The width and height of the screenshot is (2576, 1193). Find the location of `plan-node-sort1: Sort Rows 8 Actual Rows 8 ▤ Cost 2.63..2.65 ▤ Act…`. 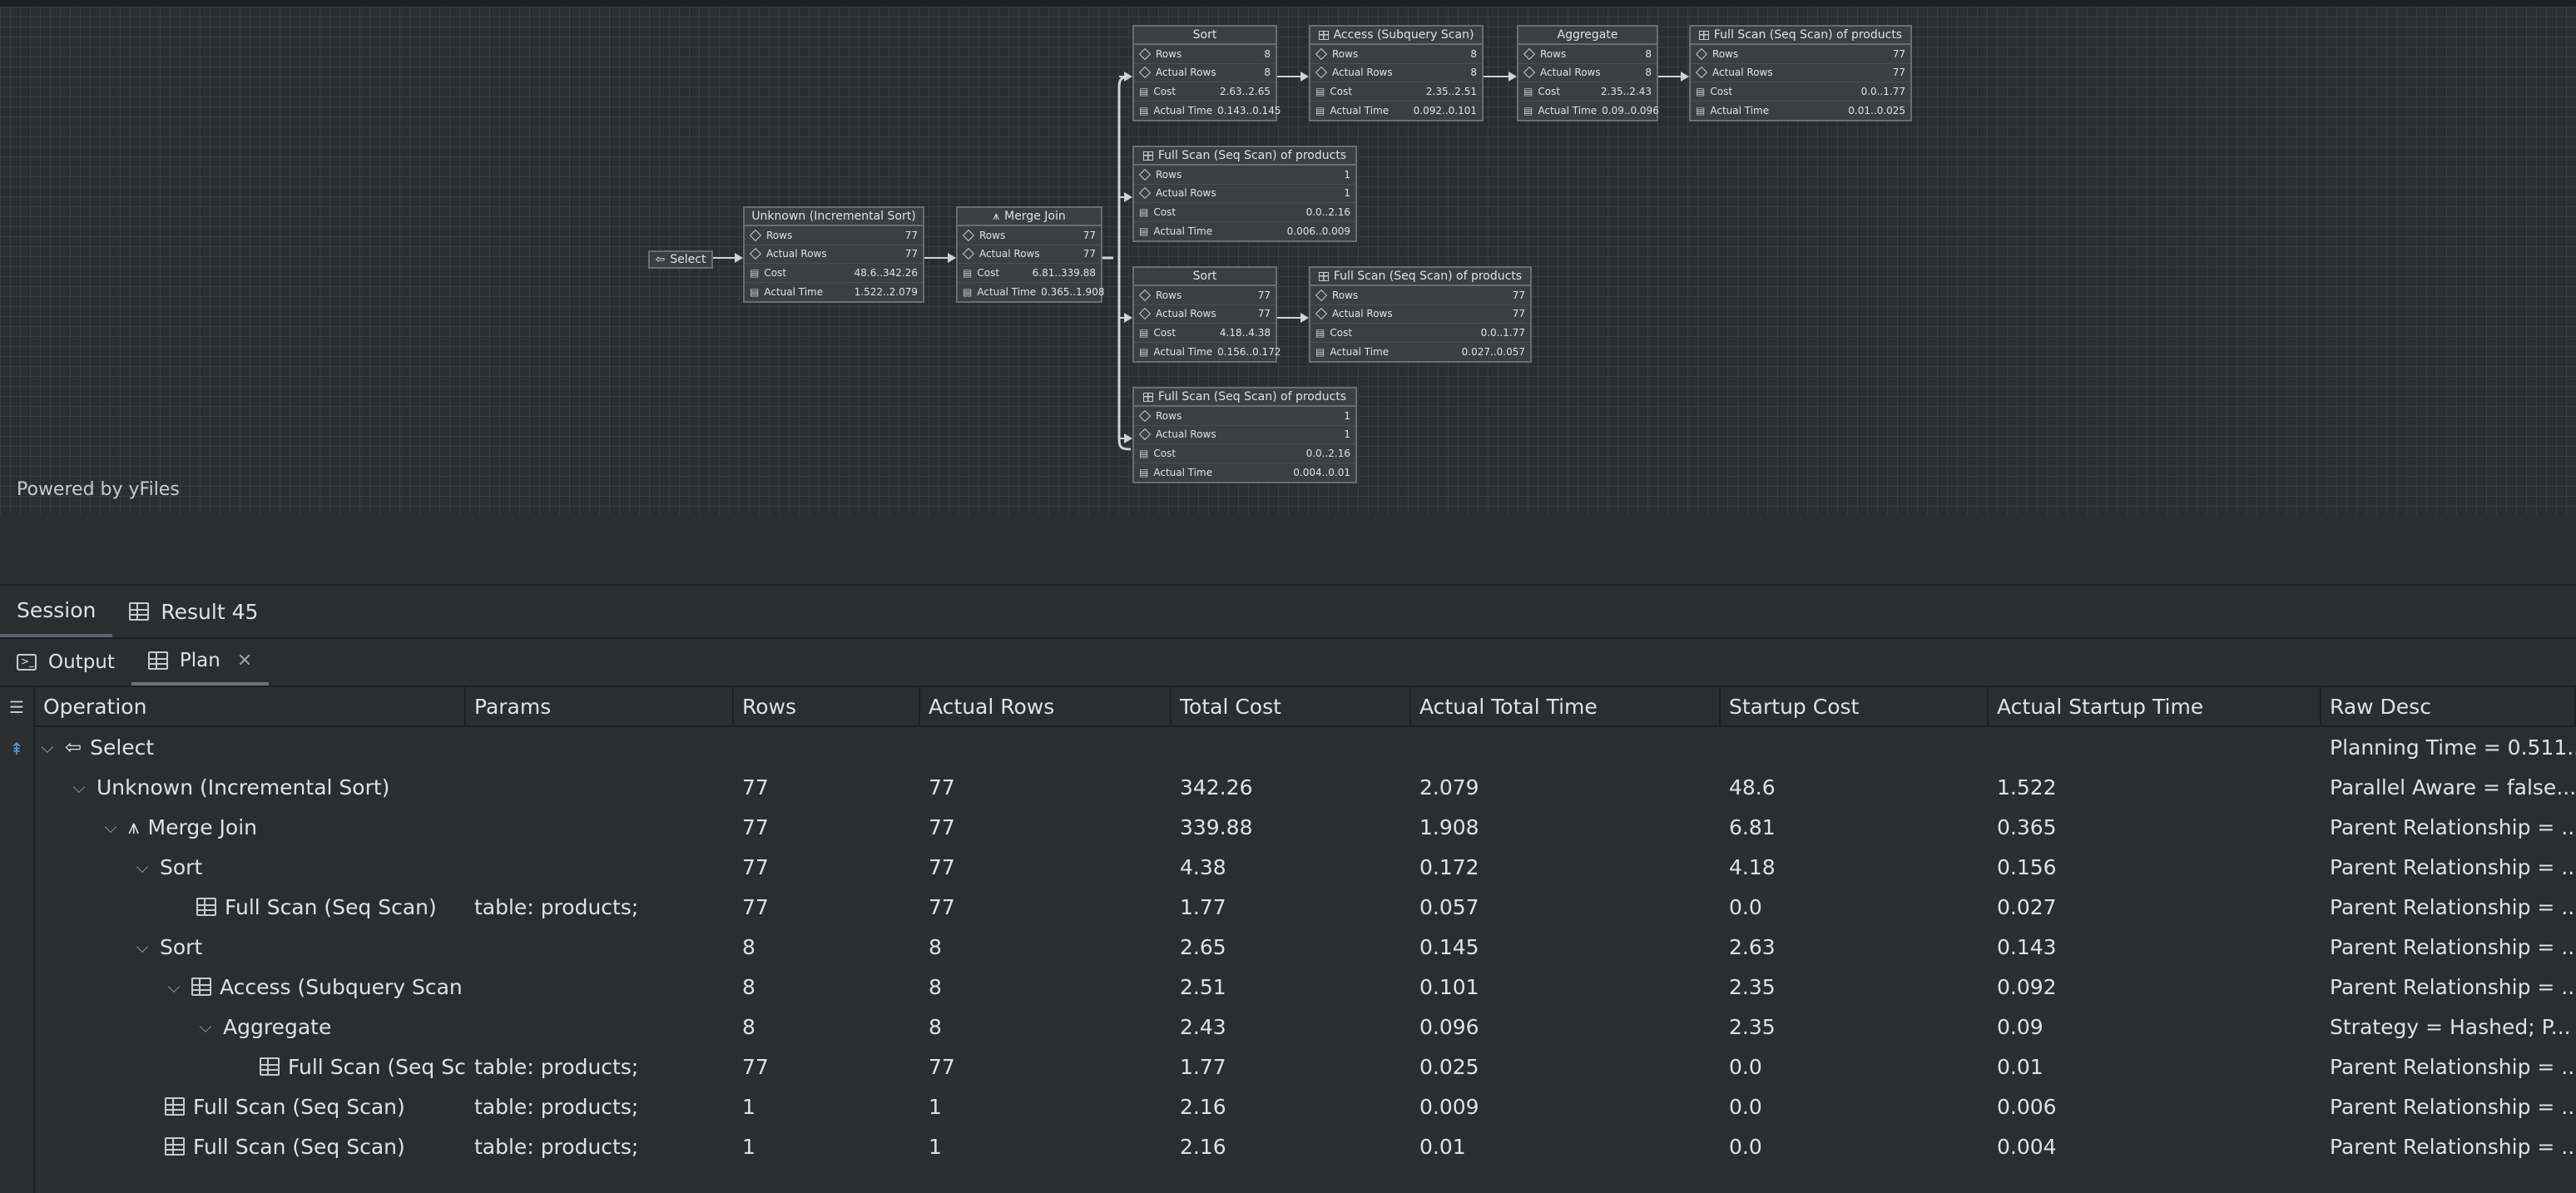

plan-node-sort1: Sort Rows 8 Actual Rows 8 ▤ Cost 2.63..2.65 ▤ Act… is located at coordinates (1206, 73).